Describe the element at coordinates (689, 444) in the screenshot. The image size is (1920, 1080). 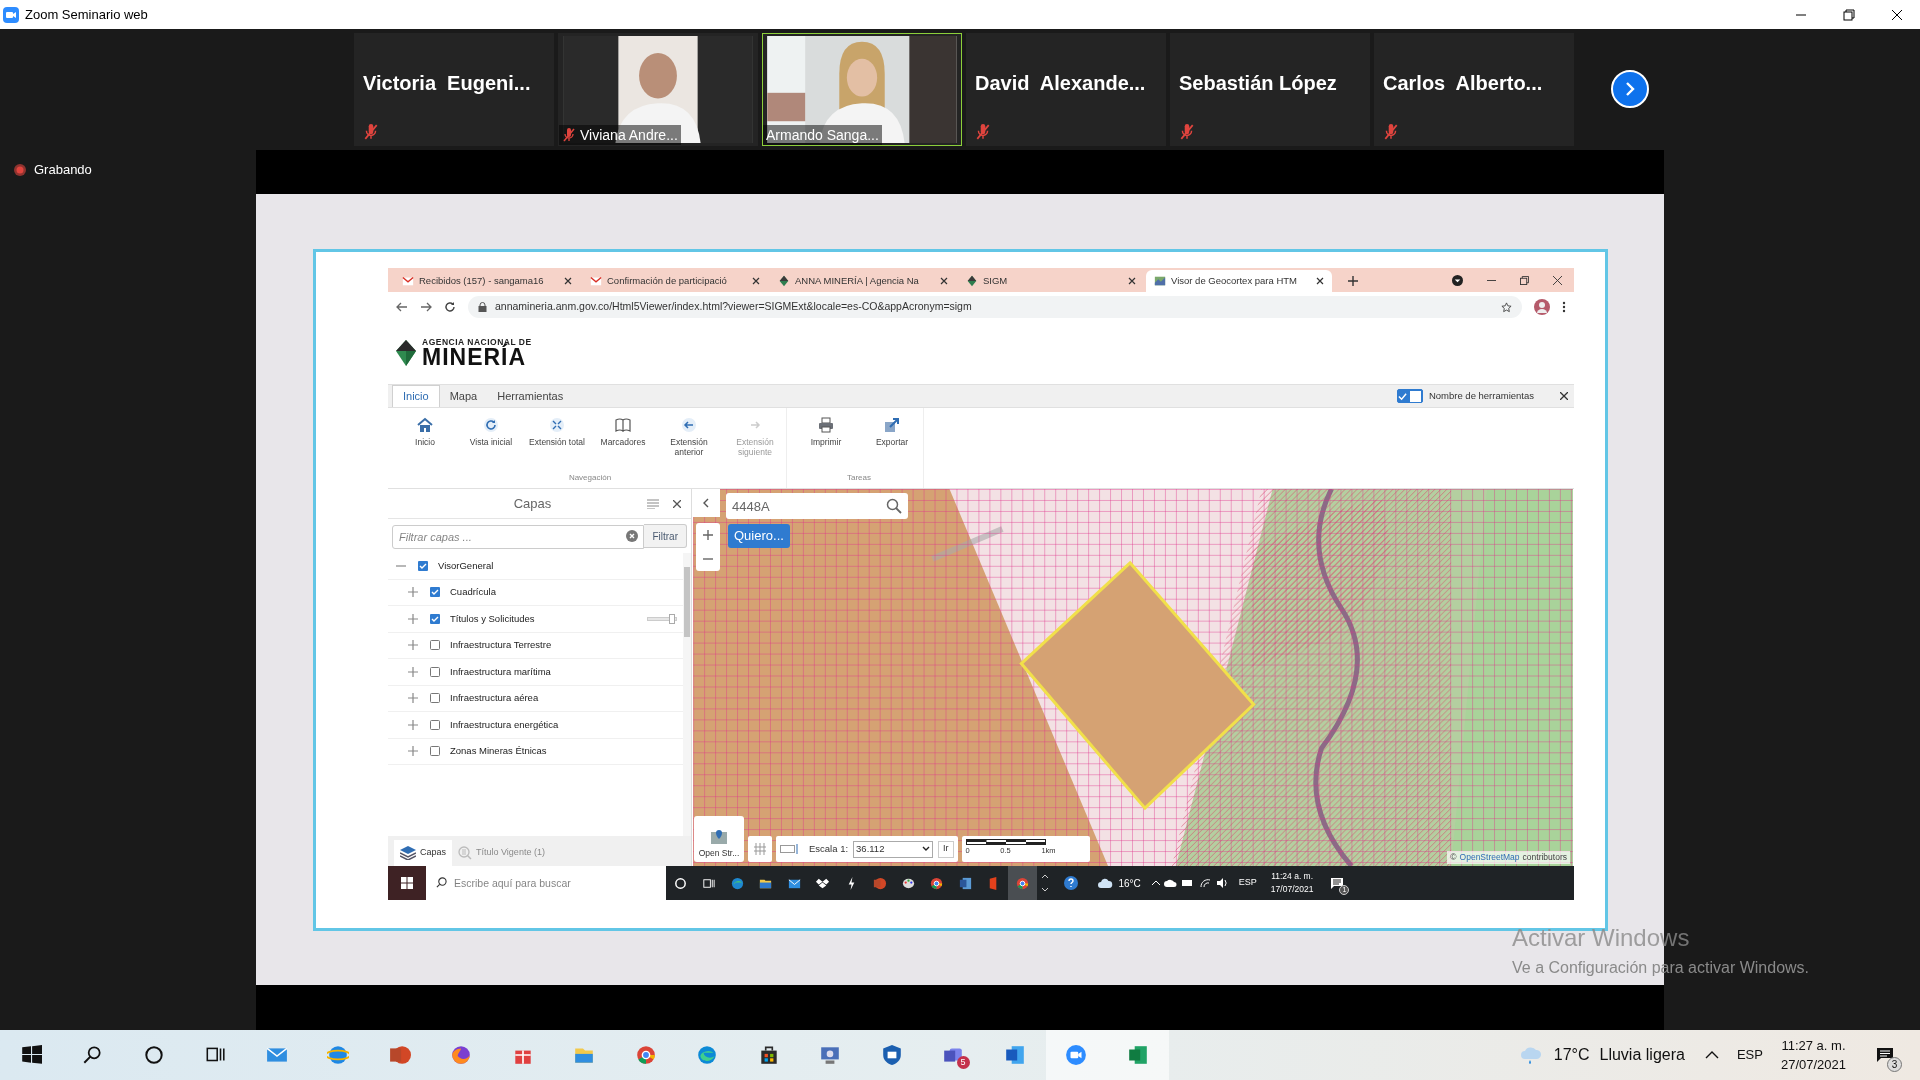
I see `toolbar-button: Extensión anterior` at that location.